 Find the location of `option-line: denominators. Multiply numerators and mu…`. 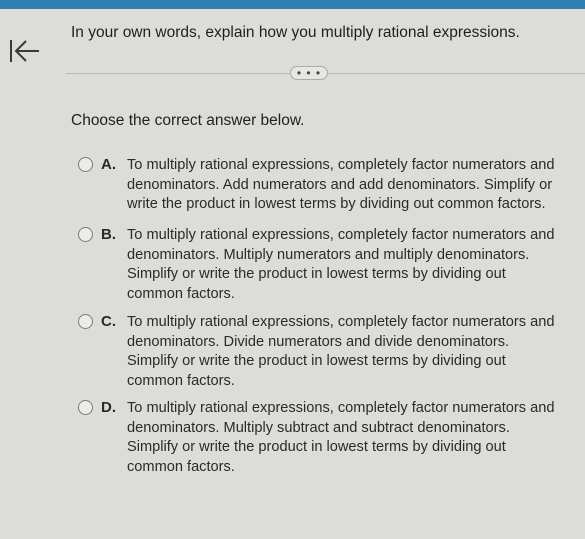

option-line: denominators. Multiply numerators and mu… is located at coordinates (328, 254).